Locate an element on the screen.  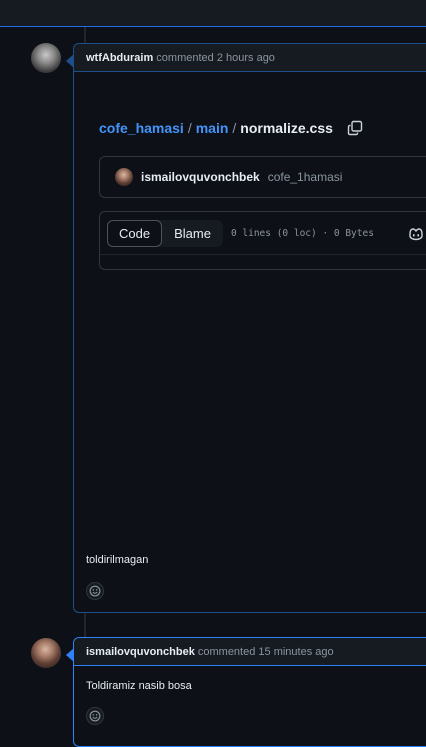
comment-author-link: wtfAbduraim is located at coordinates (119, 58).